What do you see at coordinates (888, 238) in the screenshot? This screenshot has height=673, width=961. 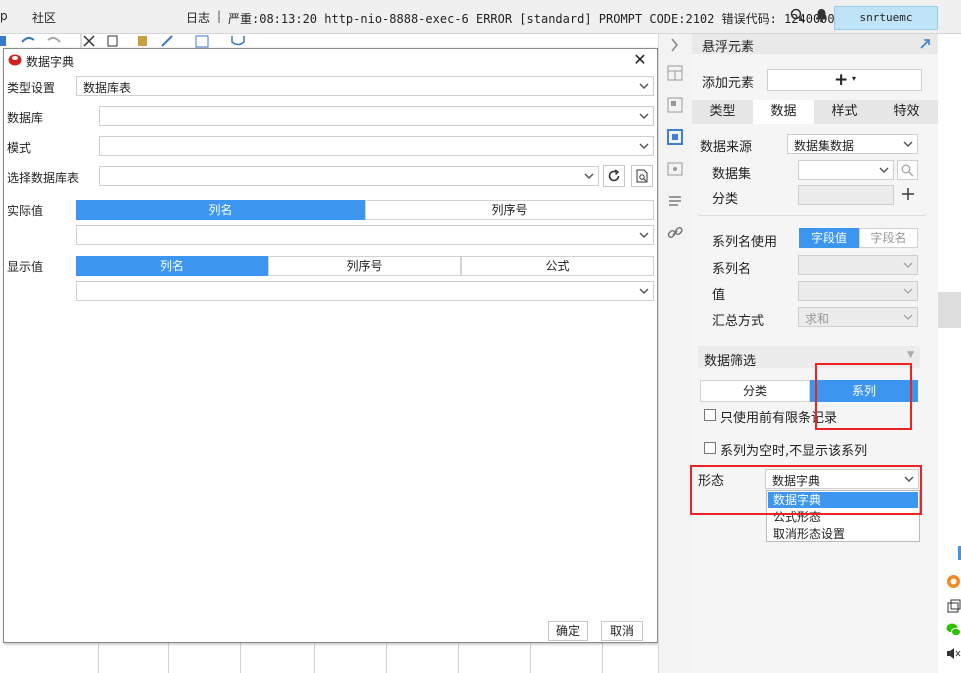 I see `series-use-field-name: 字段名` at bounding box center [888, 238].